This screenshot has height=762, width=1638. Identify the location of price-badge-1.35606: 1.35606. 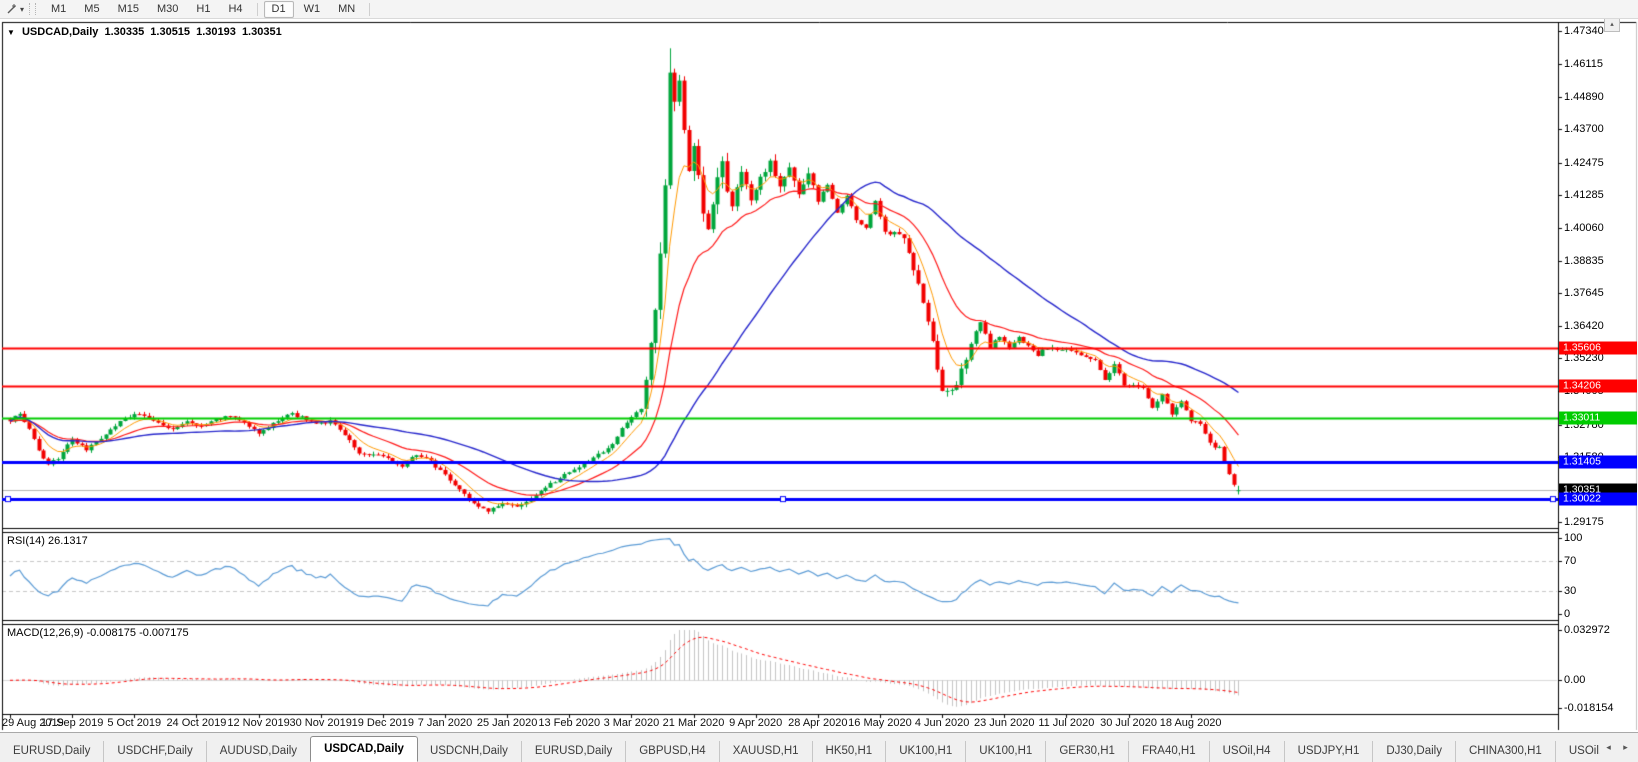
(1598, 348).